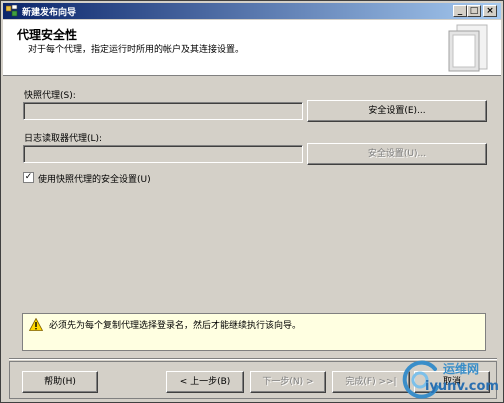  Describe the element at coordinates (94, 178) in the screenshot. I see `use-snapshot-security-label: 使用快照代理的安全设置(U)` at that location.